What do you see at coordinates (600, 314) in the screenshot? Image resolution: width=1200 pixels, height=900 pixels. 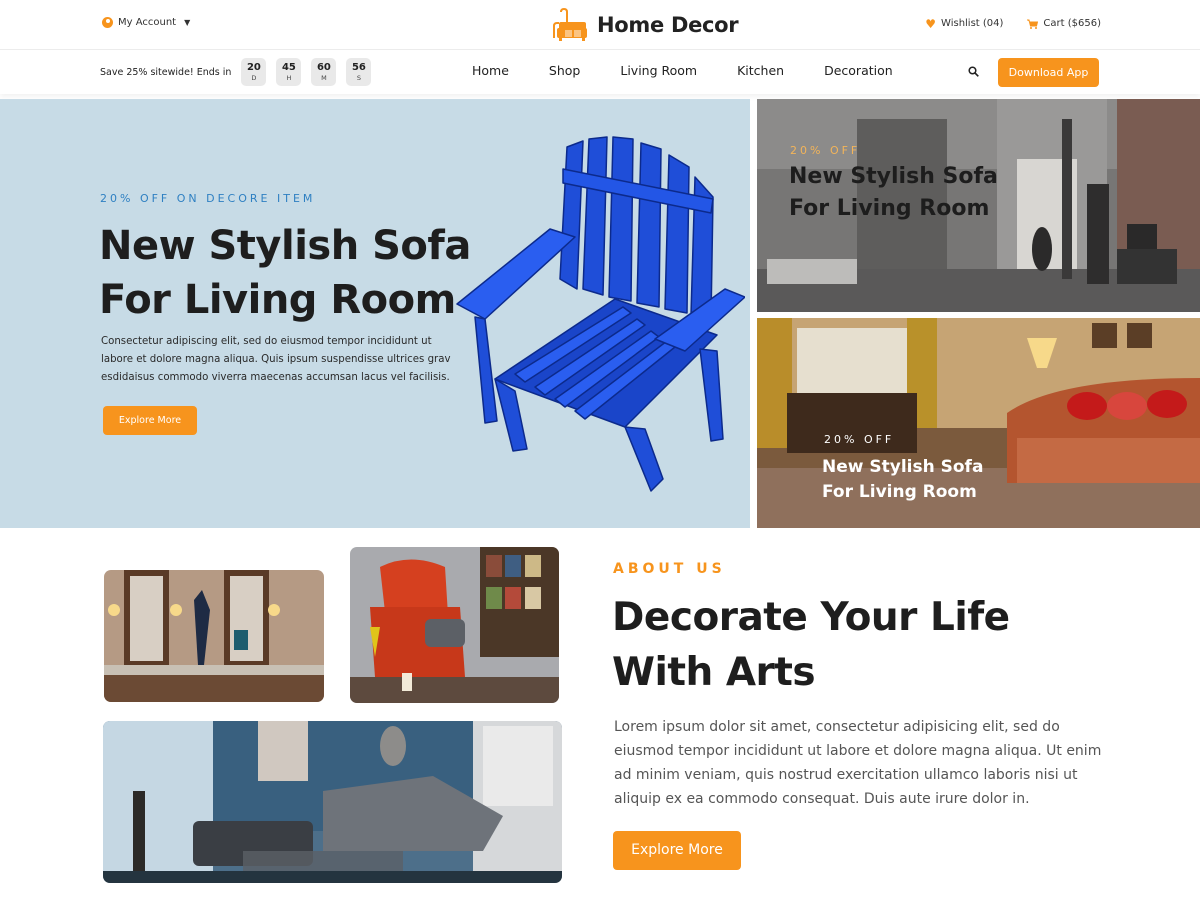 I see `blue-chair-image` at bounding box center [600, 314].